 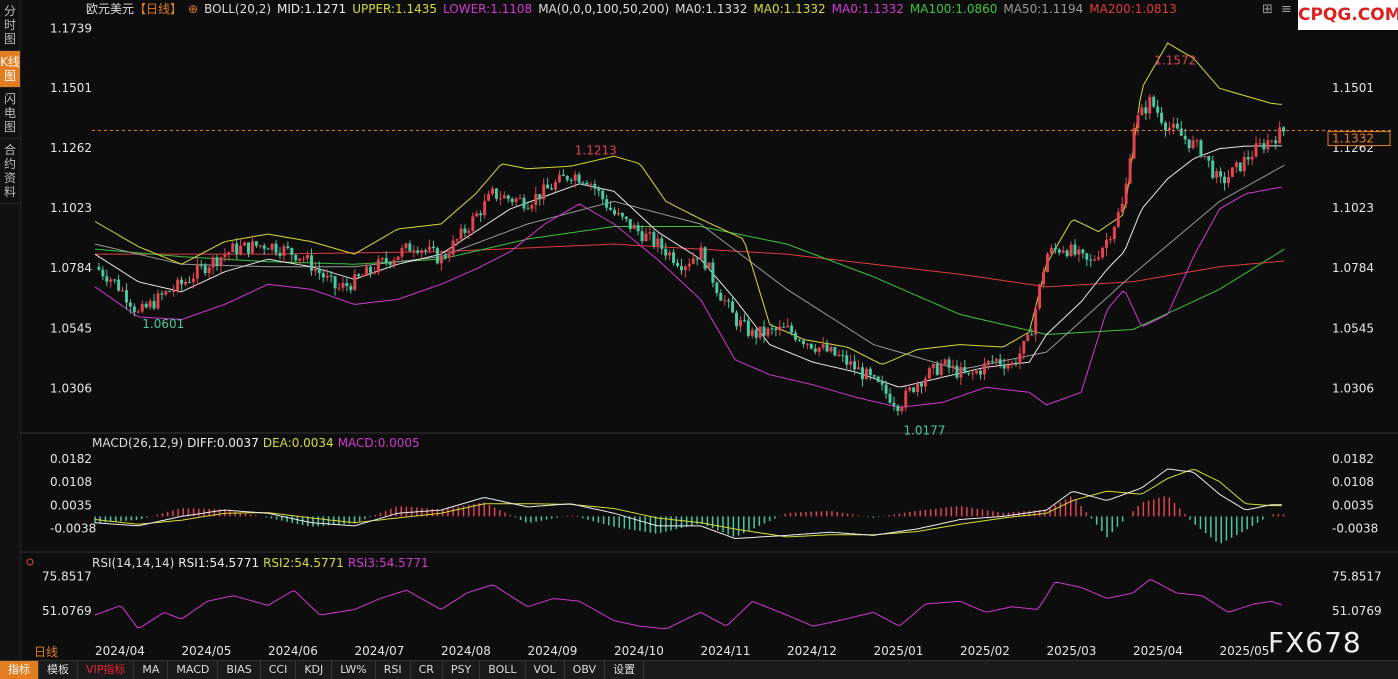 I want to click on ma0-value-c: MA0:1.1332, so click(x=867, y=9).